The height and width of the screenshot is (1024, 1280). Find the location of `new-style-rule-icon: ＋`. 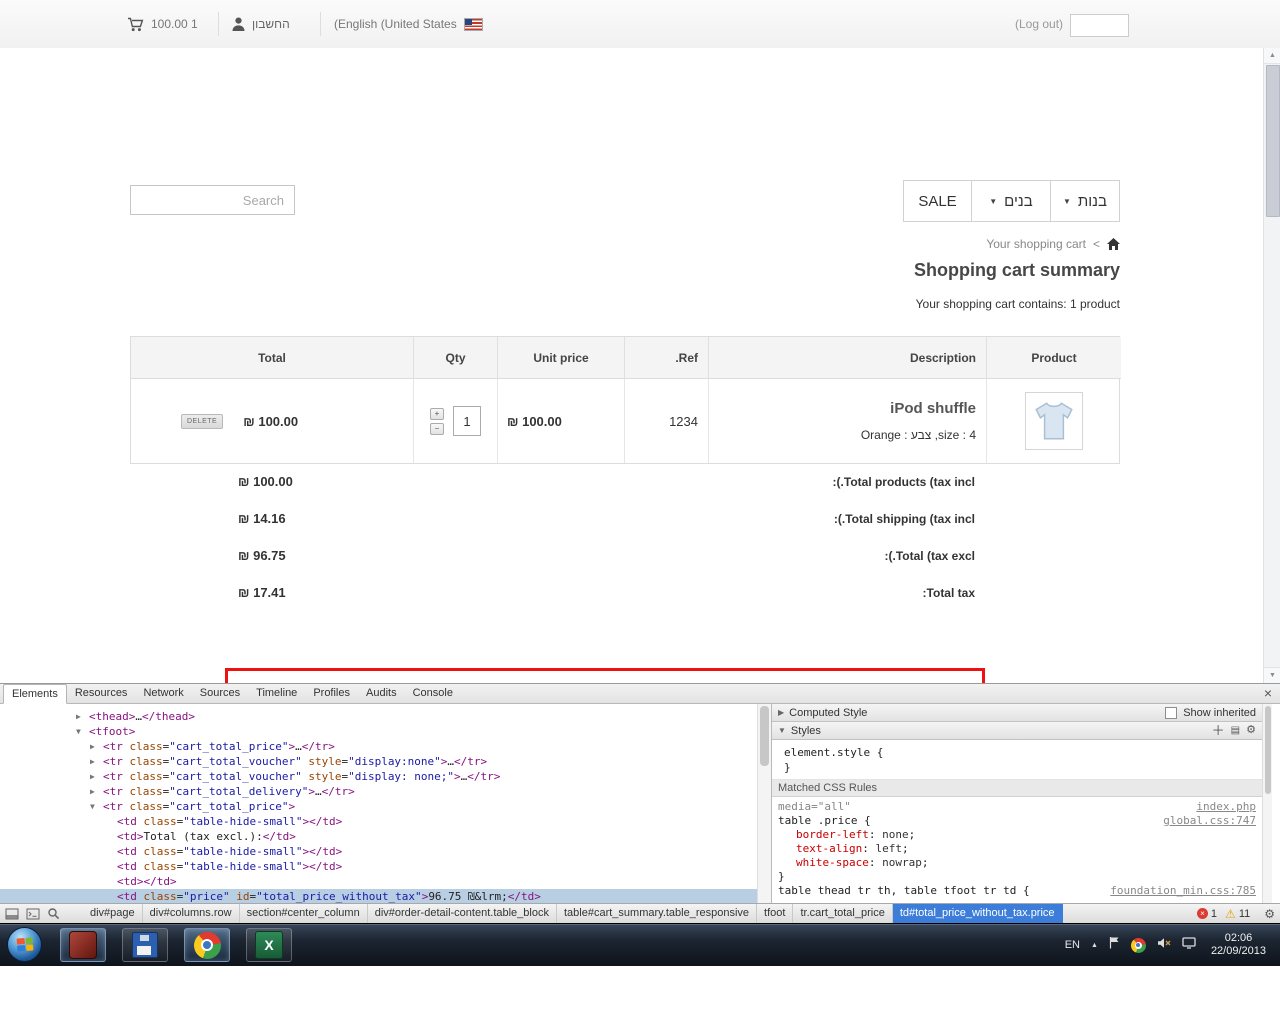

new-style-rule-icon: ＋ is located at coordinates (1218, 730).